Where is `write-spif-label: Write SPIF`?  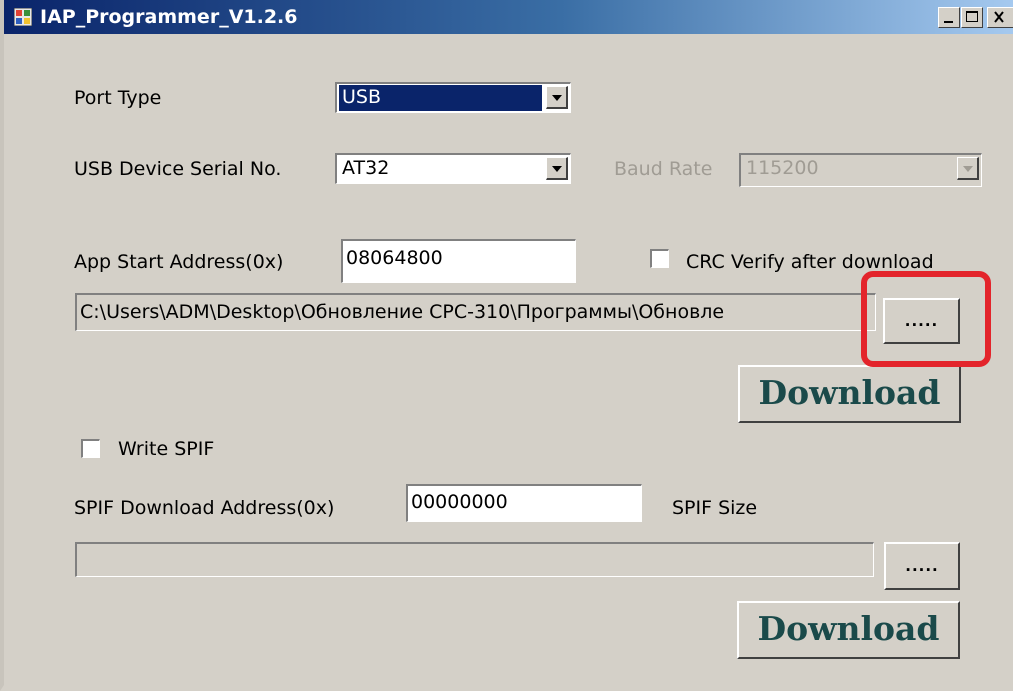 write-spif-label: Write SPIF is located at coordinates (166, 449).